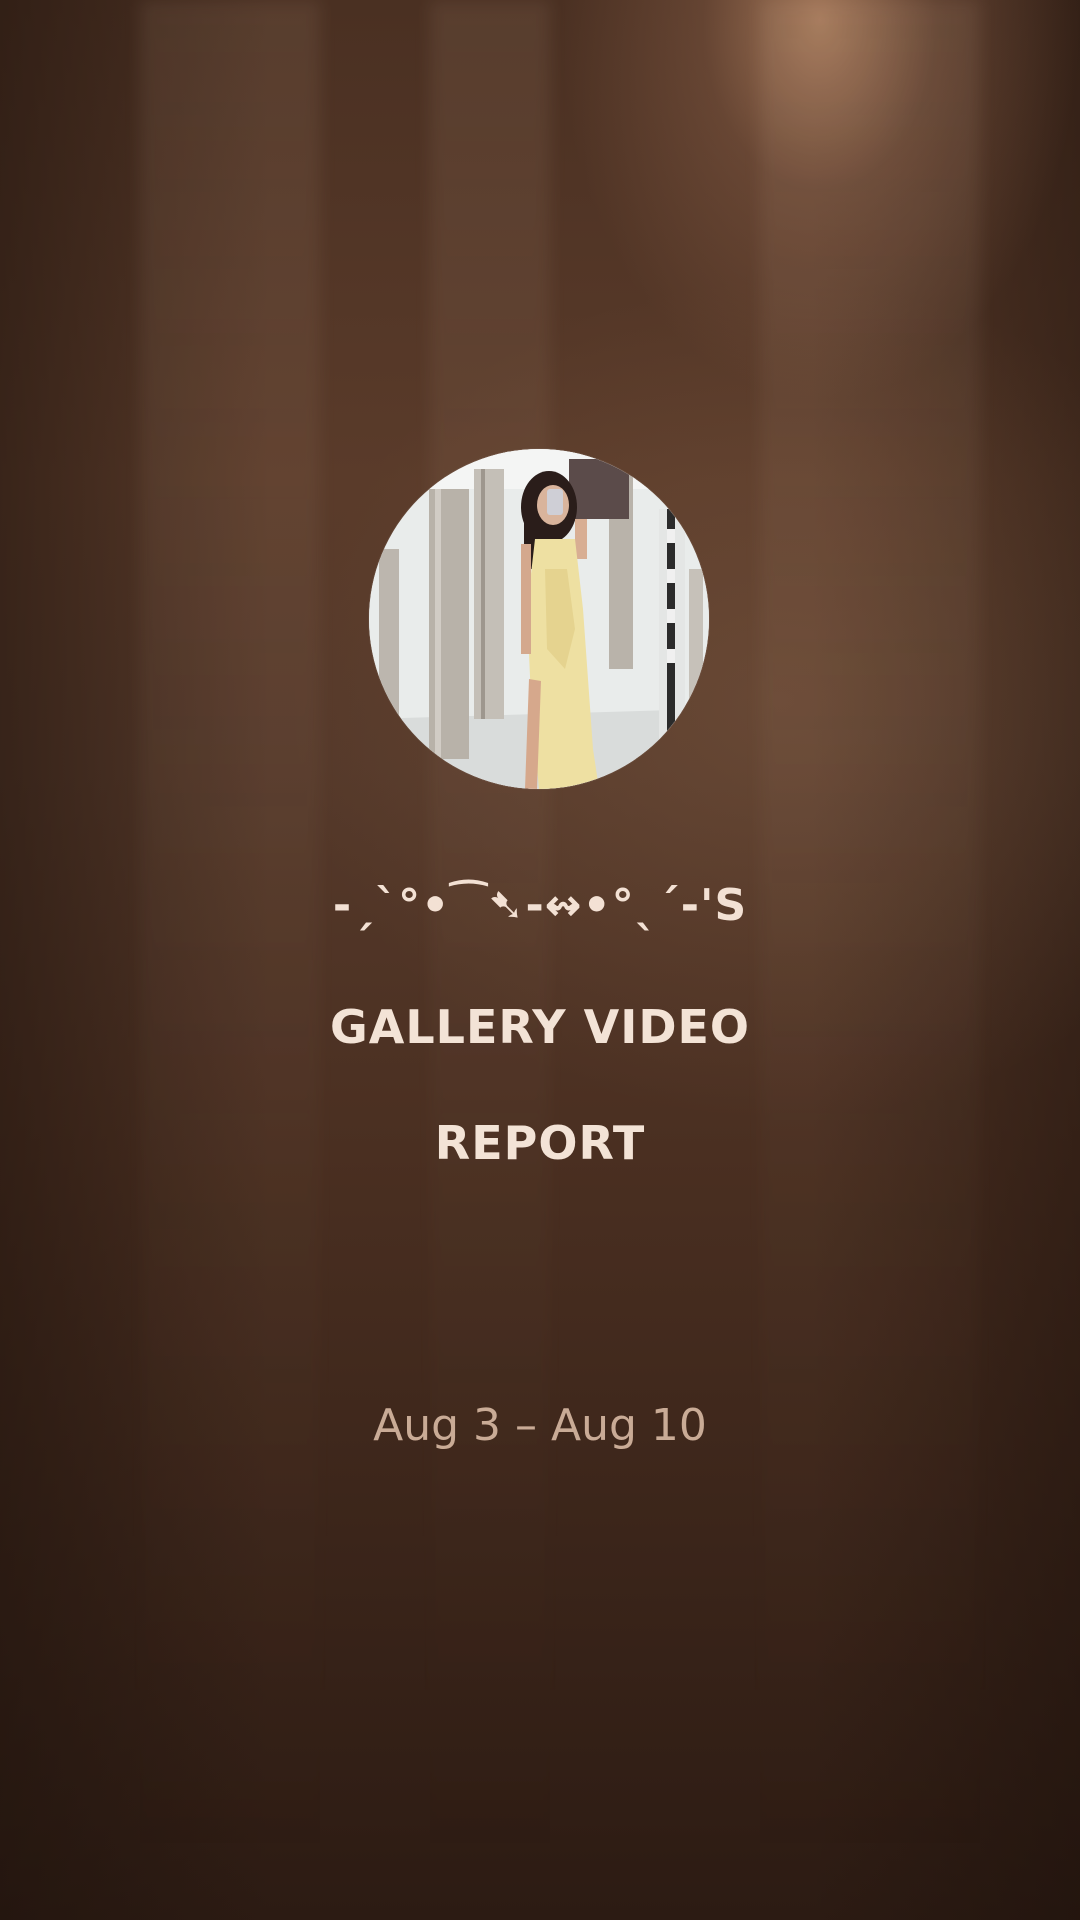 The width and height of the screenshot is (1080, 1920). I want to click on avatar, so click(539, 619).